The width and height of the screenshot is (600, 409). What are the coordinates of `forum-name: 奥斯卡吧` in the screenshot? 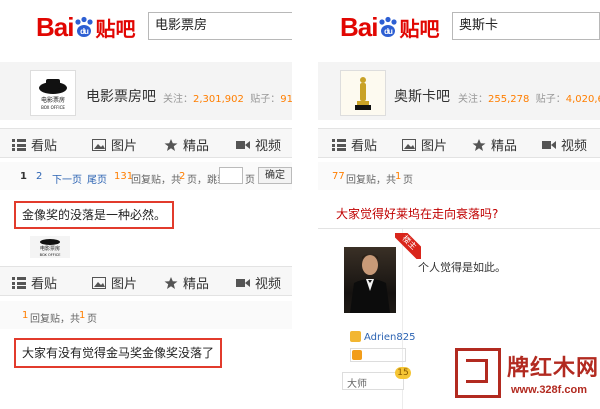 It's located at (422, 96).